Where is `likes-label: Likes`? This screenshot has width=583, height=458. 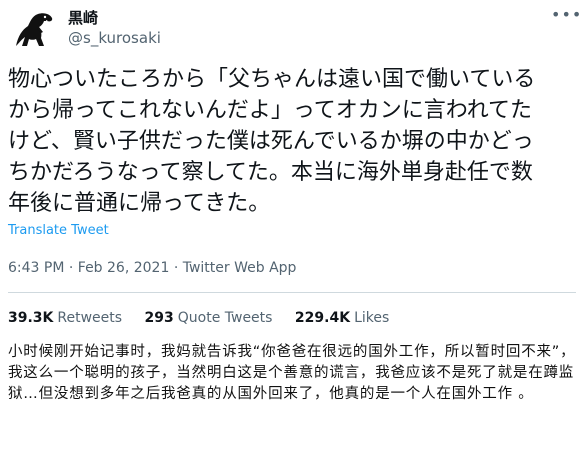
likes-label: Likes is located at coordinates (372, 318).